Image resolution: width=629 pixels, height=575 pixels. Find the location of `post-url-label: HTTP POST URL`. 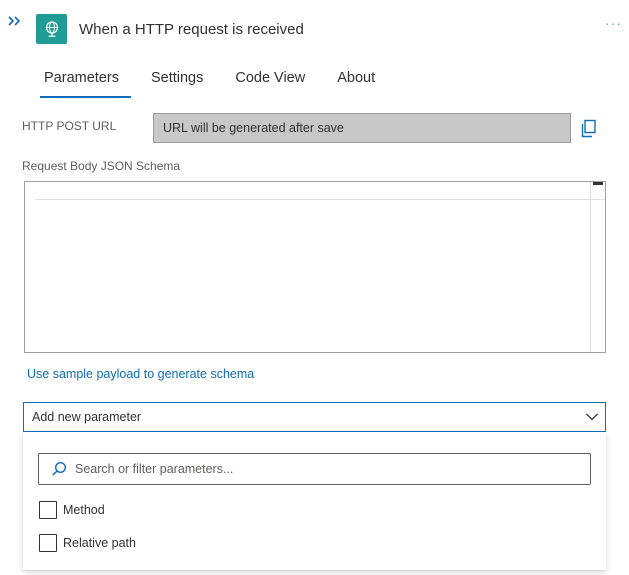

post-url-label: HTTP POST URL is located at coordinates (69, 126).